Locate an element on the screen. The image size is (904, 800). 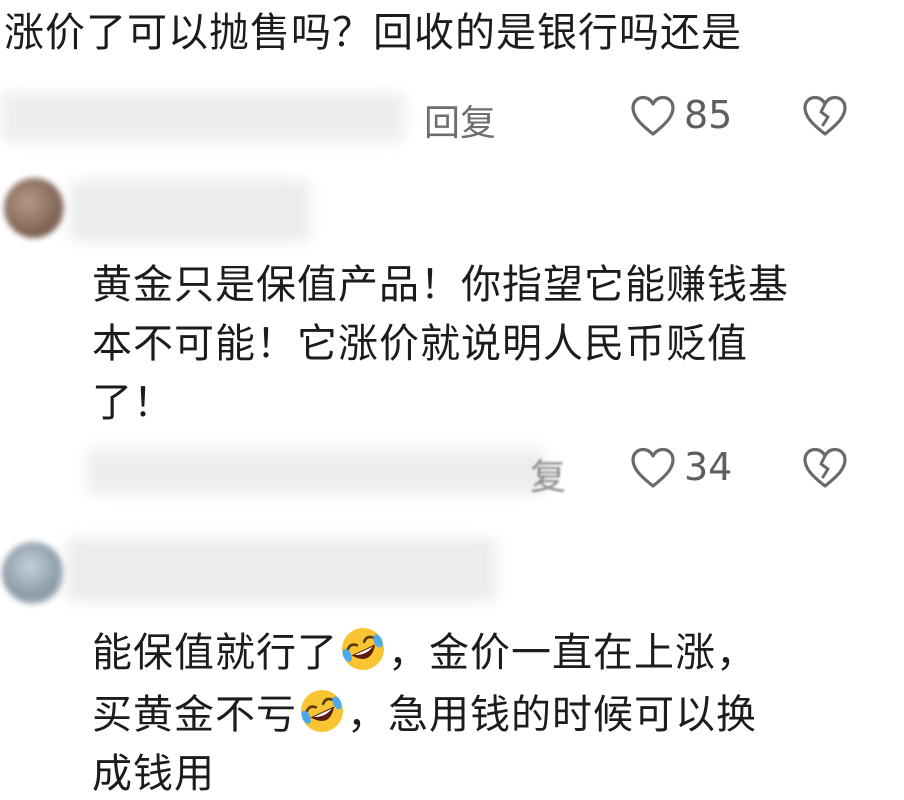
comment-3-text-line-2: 买黄金不亏 ，急用钱的时候可以换 is located at coordinates (424, 715).